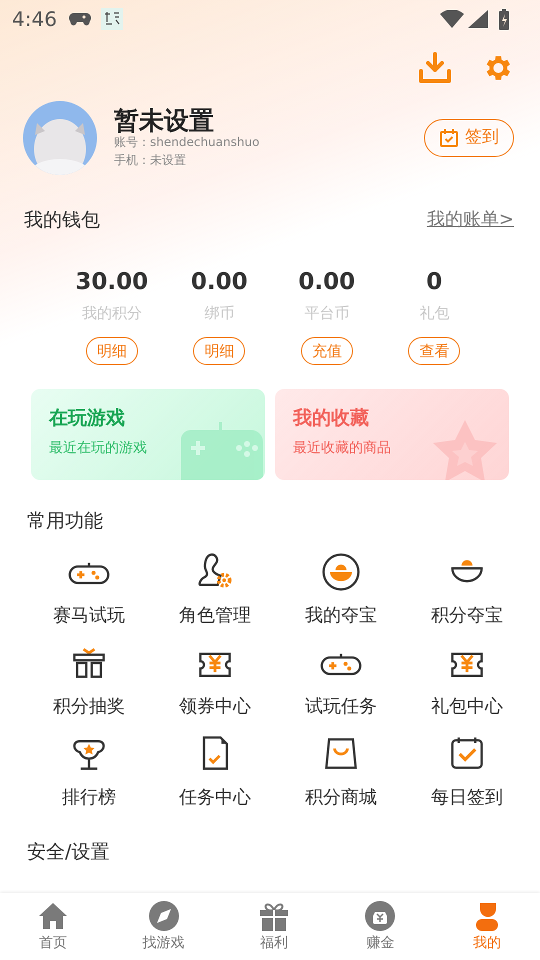  I want to click on card-subtitle: 最近在玩的游戏, so click(98, 448).